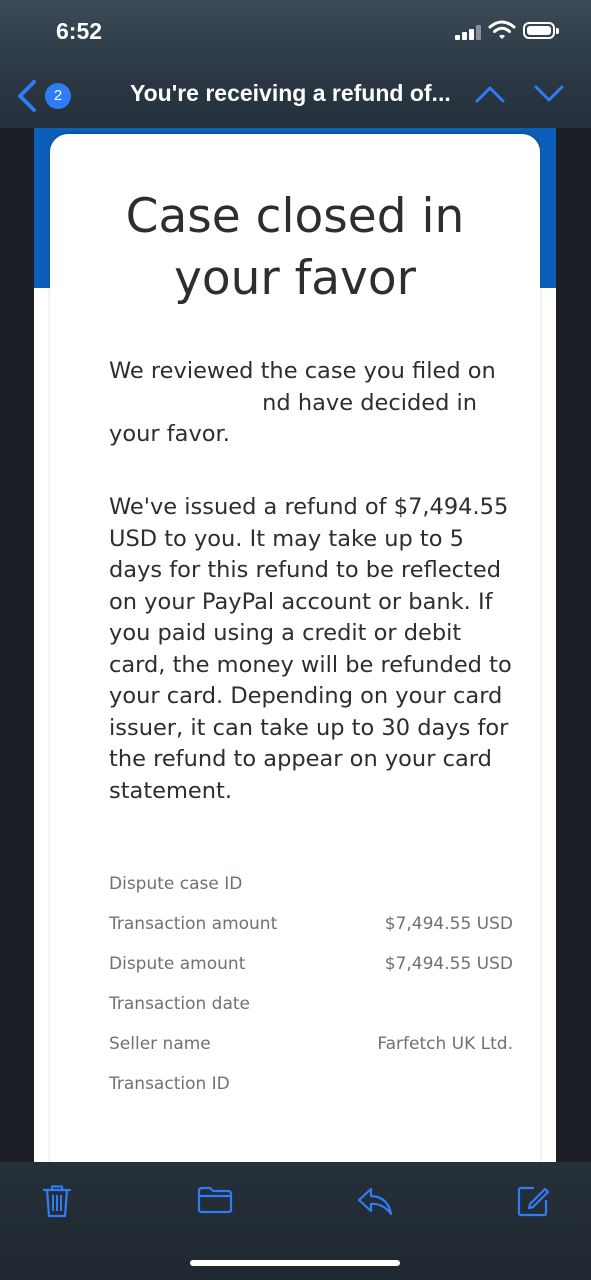  I want to click on headline-line-1: Case closed in, so click(295, 216).